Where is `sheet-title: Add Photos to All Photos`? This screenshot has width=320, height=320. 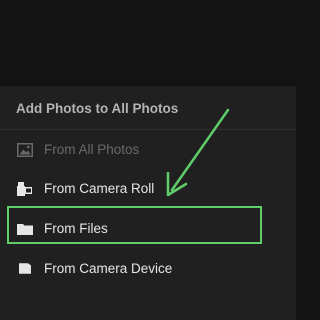
sheet-title: Add Photos to All Photos is located at coordinates (97, 108).